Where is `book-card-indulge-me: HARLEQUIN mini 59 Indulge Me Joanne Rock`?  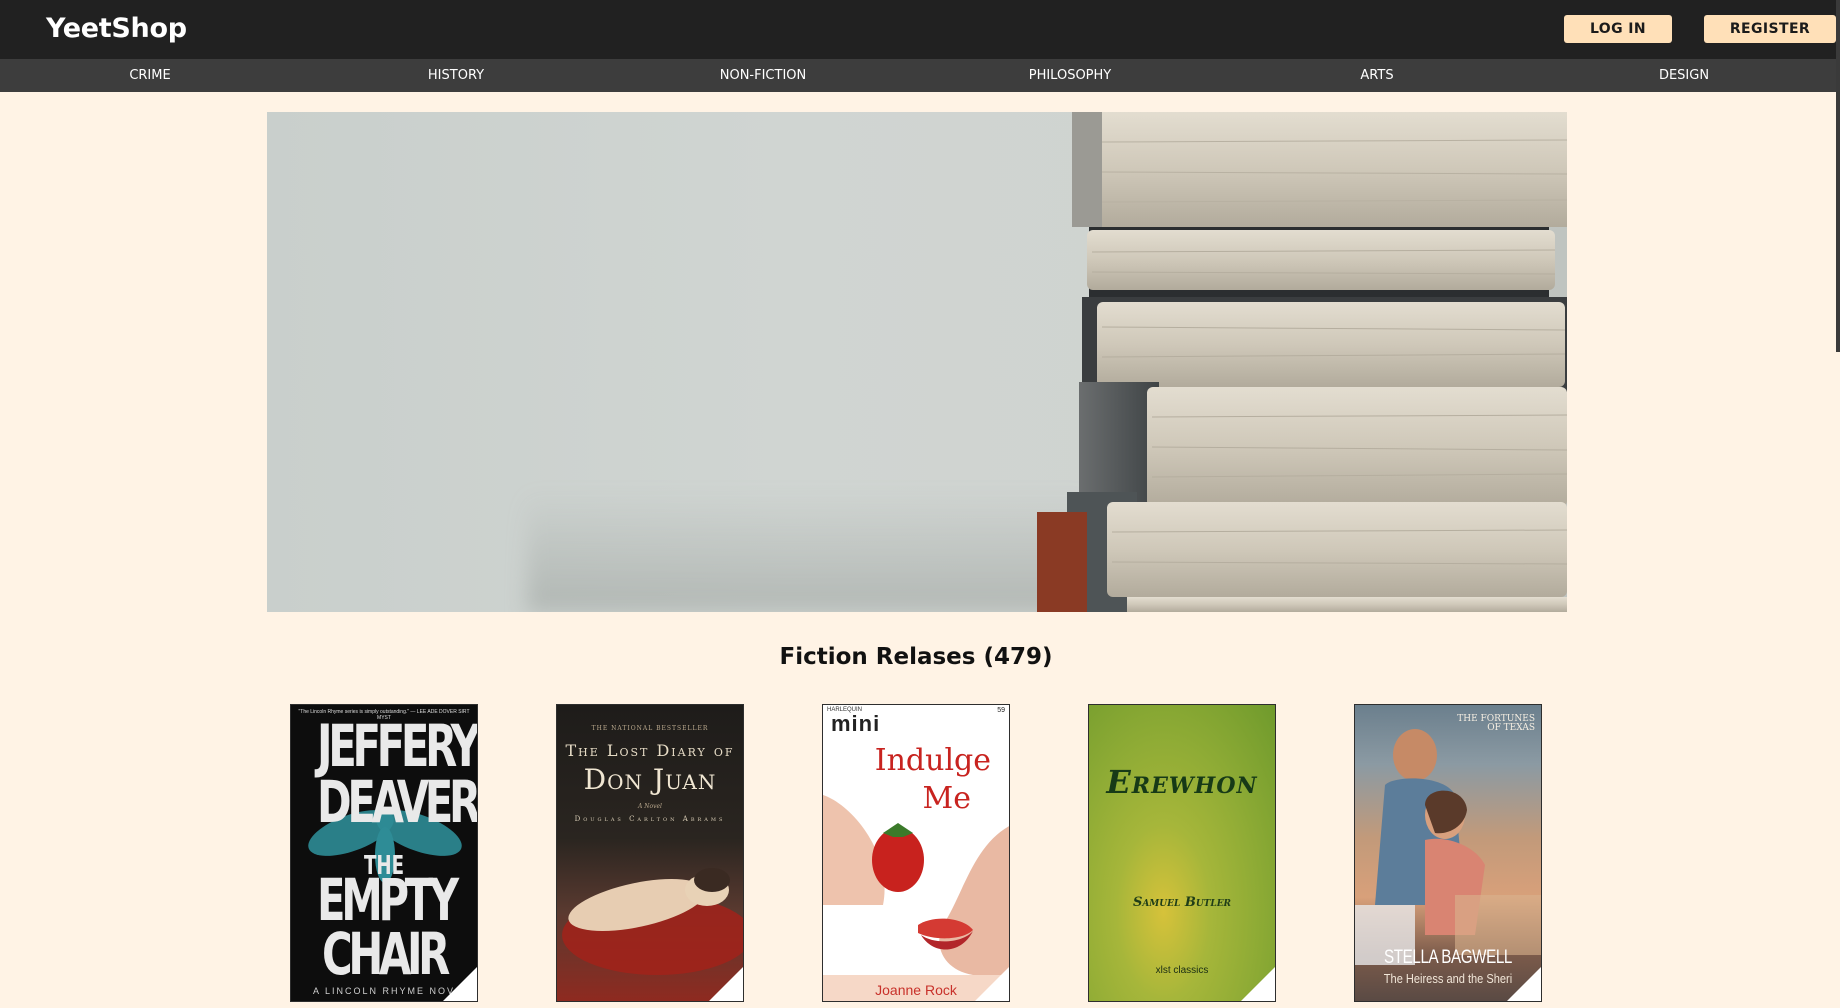
book-card-indulge-me: HARLEQUIN mini 59 Indulge Me Joanne Rock is located at coordinates (916, 853).